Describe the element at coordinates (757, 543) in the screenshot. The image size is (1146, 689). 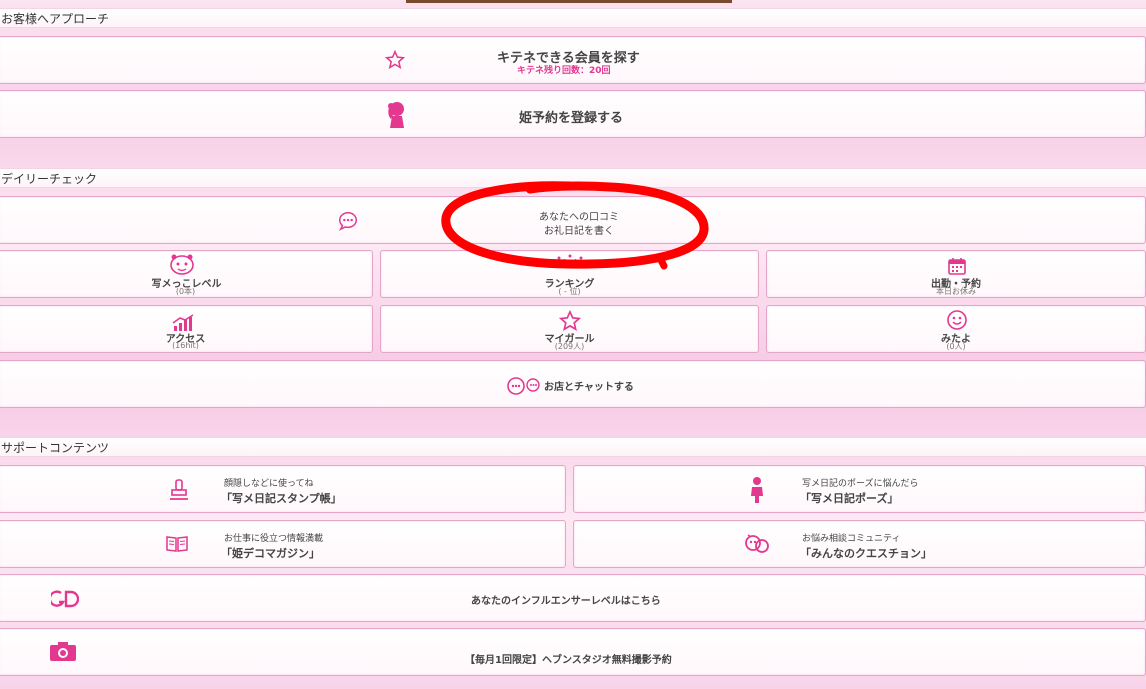
I see `community-character-icon` at that location.